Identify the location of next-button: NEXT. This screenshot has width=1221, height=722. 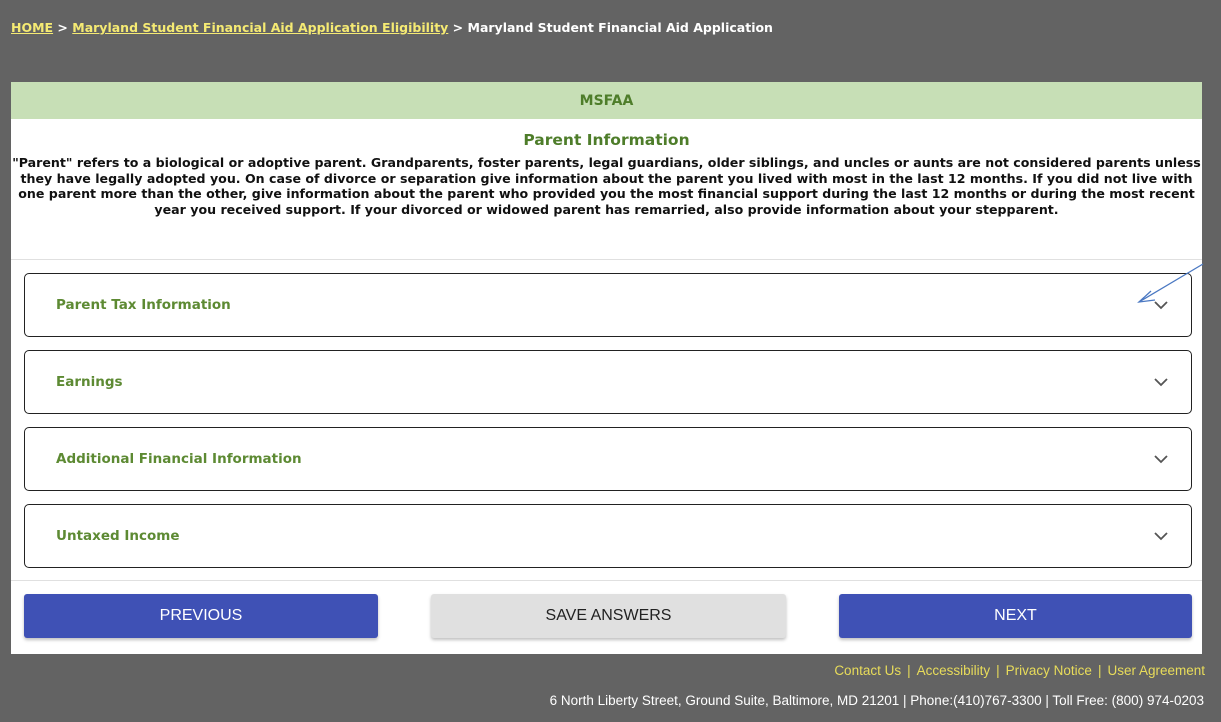
(1015, 616).